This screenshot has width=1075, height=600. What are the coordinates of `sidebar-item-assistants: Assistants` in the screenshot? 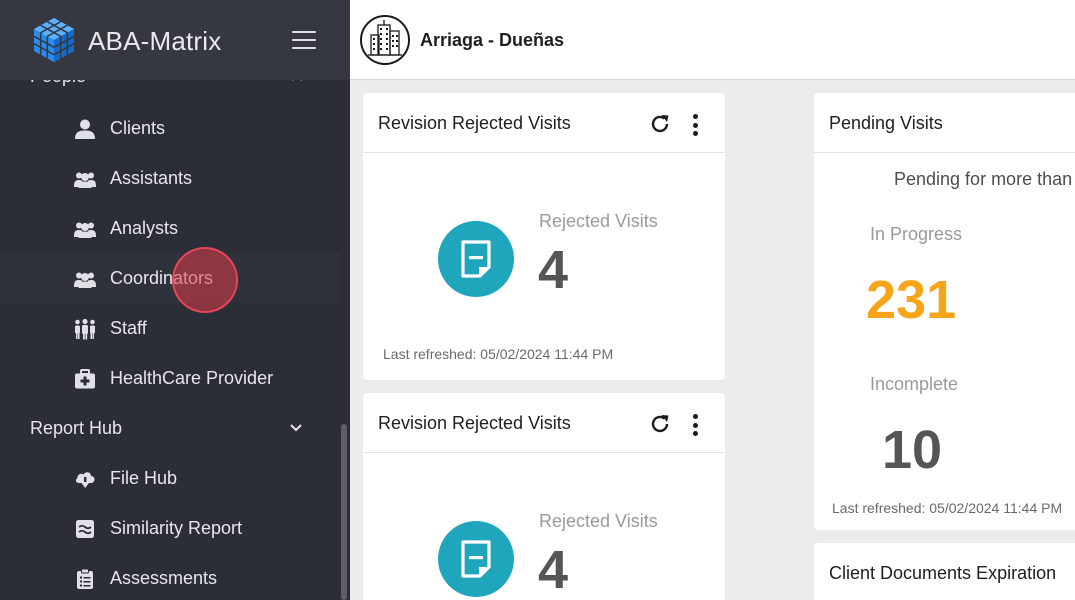 It's located at (170, 178).